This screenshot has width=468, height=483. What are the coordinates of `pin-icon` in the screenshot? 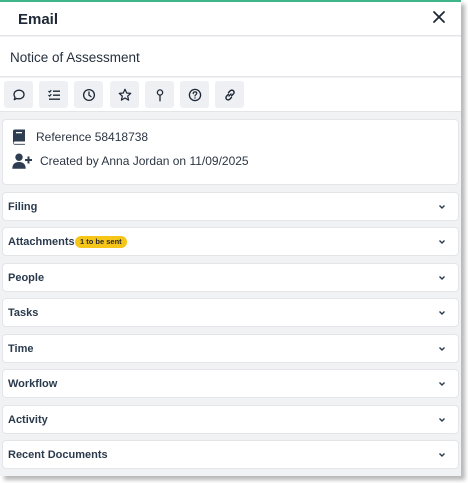 It's located at (159, 94).